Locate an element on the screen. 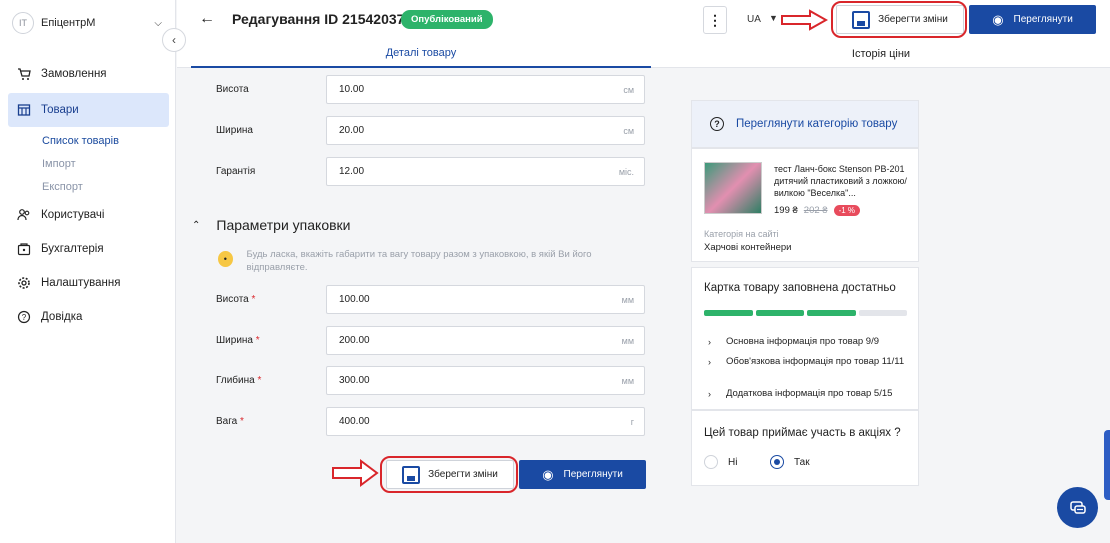 This screenshot has width=1110, height=543. org-switcher: IT ЕпіцентрМ ⌵ is located at coordinates (87, 23).